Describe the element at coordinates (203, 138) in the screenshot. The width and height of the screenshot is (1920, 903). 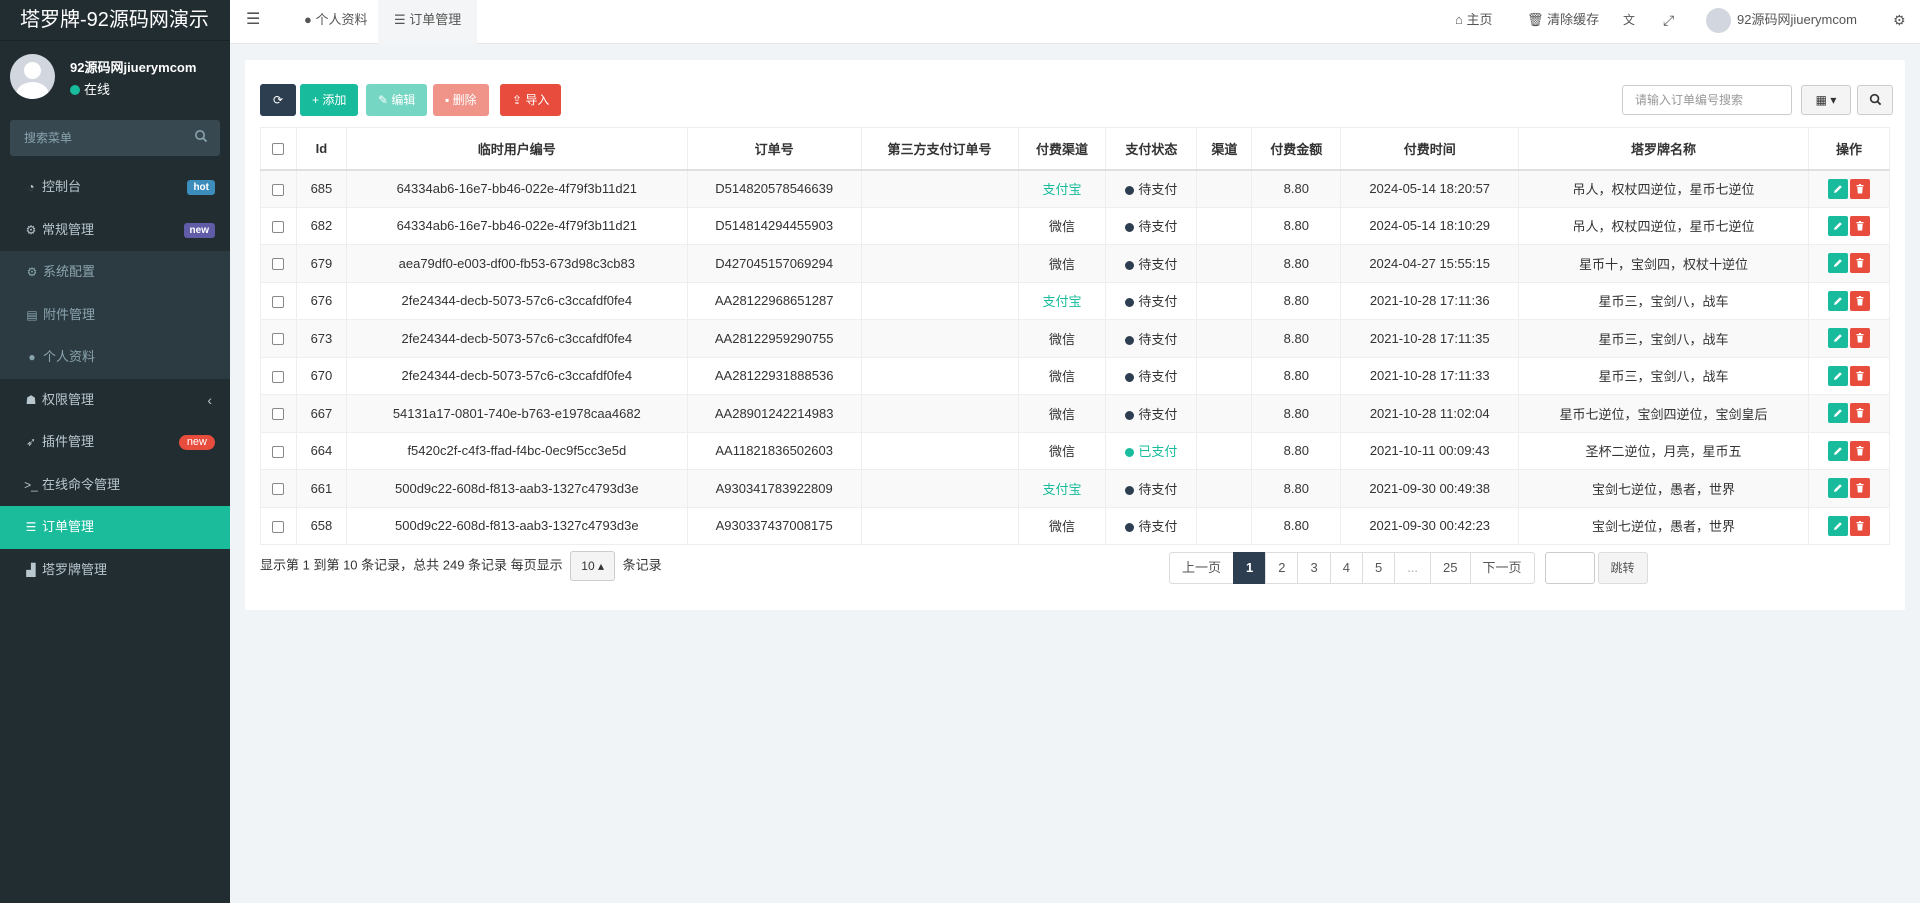
I see `search-icon` at that location.